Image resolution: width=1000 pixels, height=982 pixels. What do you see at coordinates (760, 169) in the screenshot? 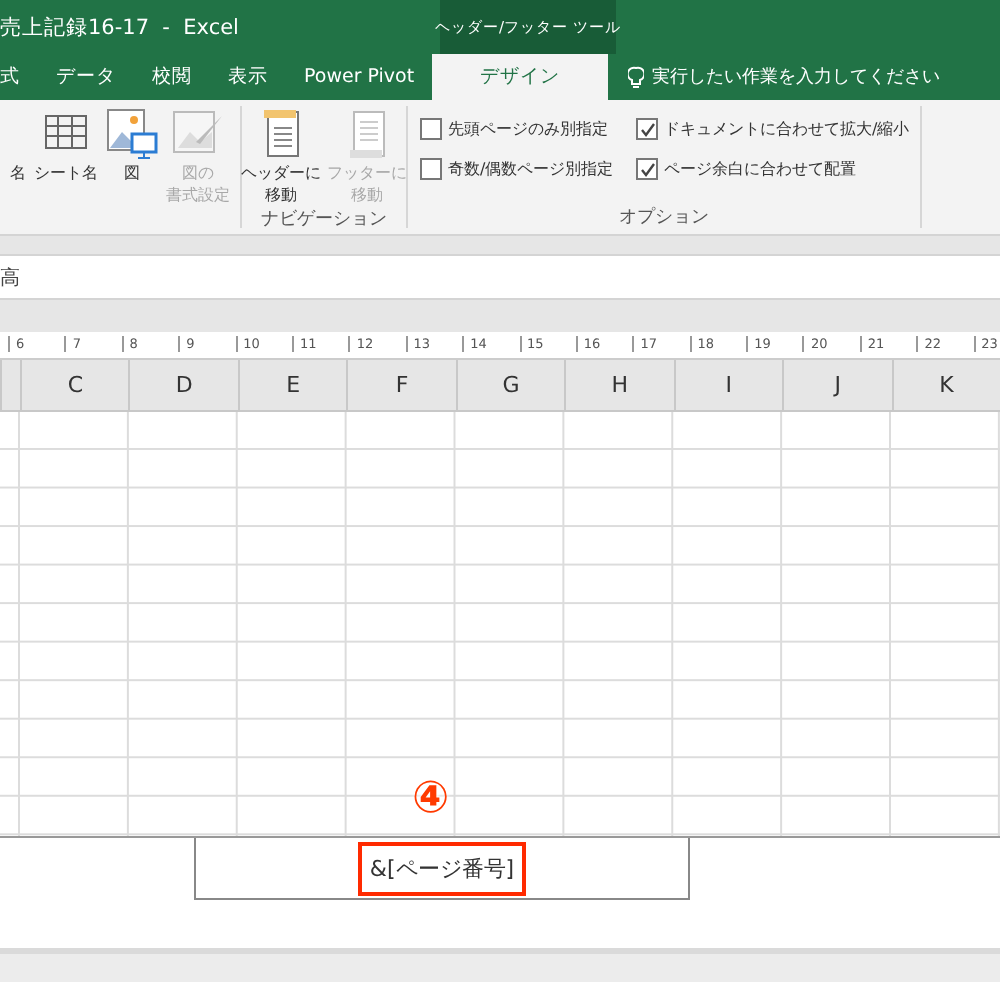
I see `checkbox-label: ページ余白に合わせて配置` at bounding box center [760, 169].